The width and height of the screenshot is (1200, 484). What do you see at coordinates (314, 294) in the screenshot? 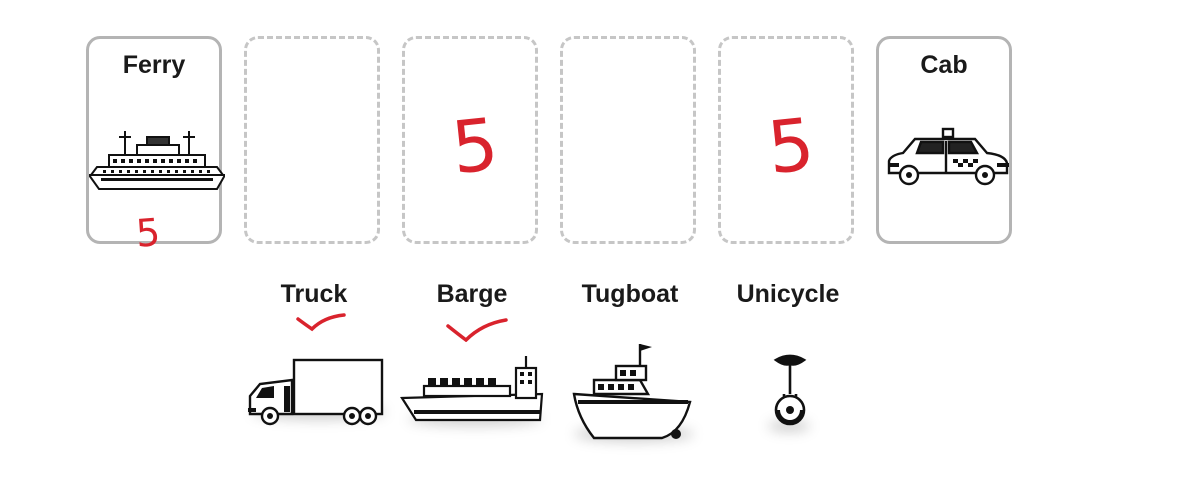
I see `option-label-truck: Truck` at bounding box center [314, 294].